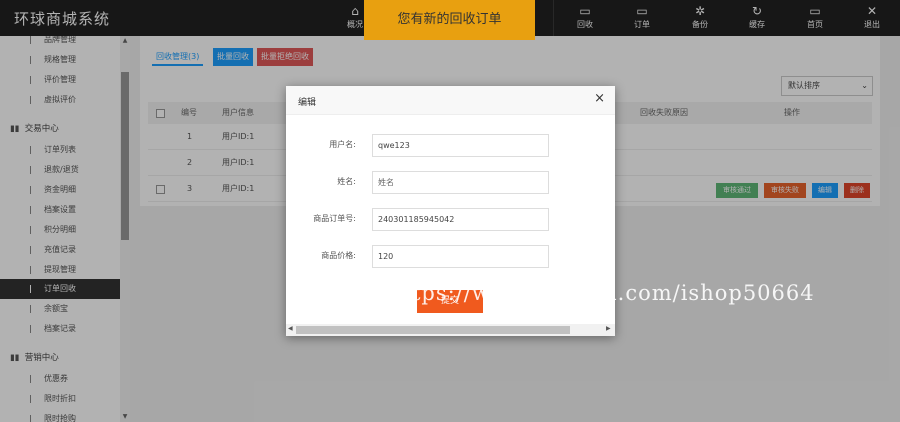 This screenshot has width=900, height=422. Describe the element at coordinates (601, 293) in the screenshot. I see `watermark: https://www.huzhan.com/ishop50664` at that location.